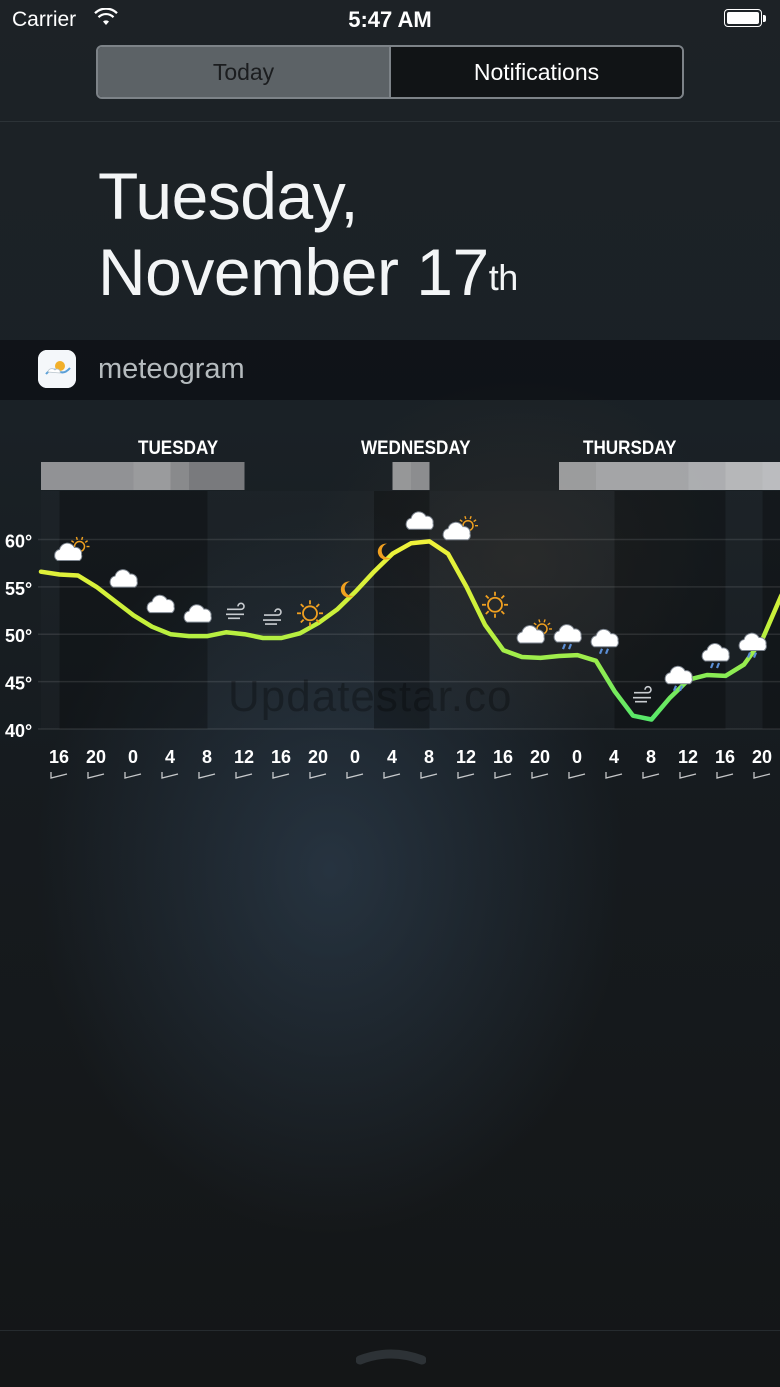 The image size is (780, 1387). I want to click on grabber-handle-icon, so click(391, 1356).